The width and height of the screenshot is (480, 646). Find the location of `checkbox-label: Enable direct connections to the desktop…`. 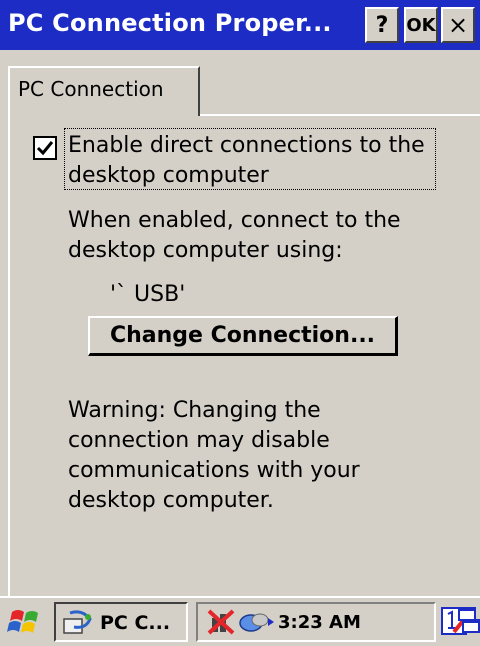

checkbox-label: Enable direct connections to the desktop… is located at coordinates (253, 161).